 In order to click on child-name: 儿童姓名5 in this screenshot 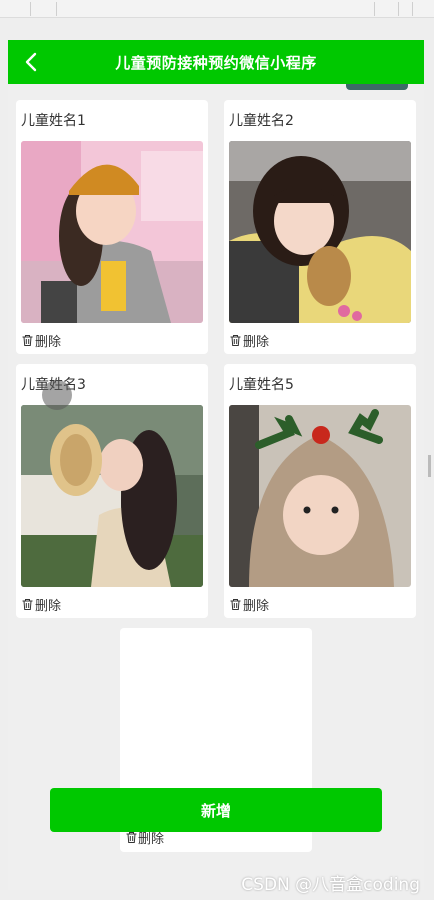, I will do `click(261, 385)`.